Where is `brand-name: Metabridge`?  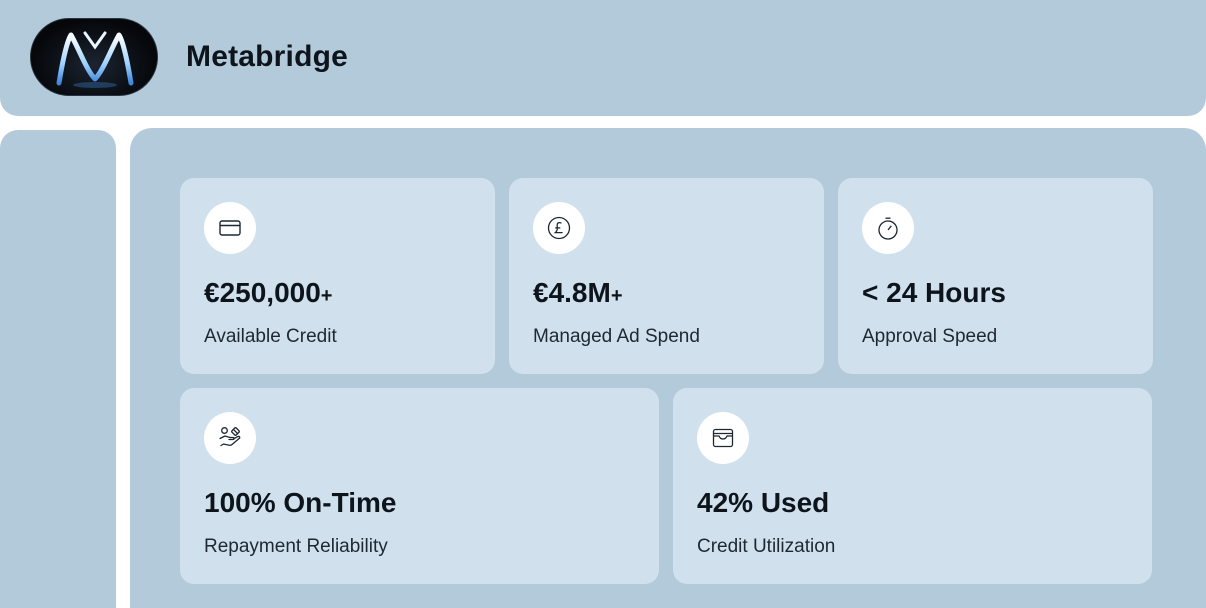 brand-name: Metabridge is located at coordinates (267, 56).